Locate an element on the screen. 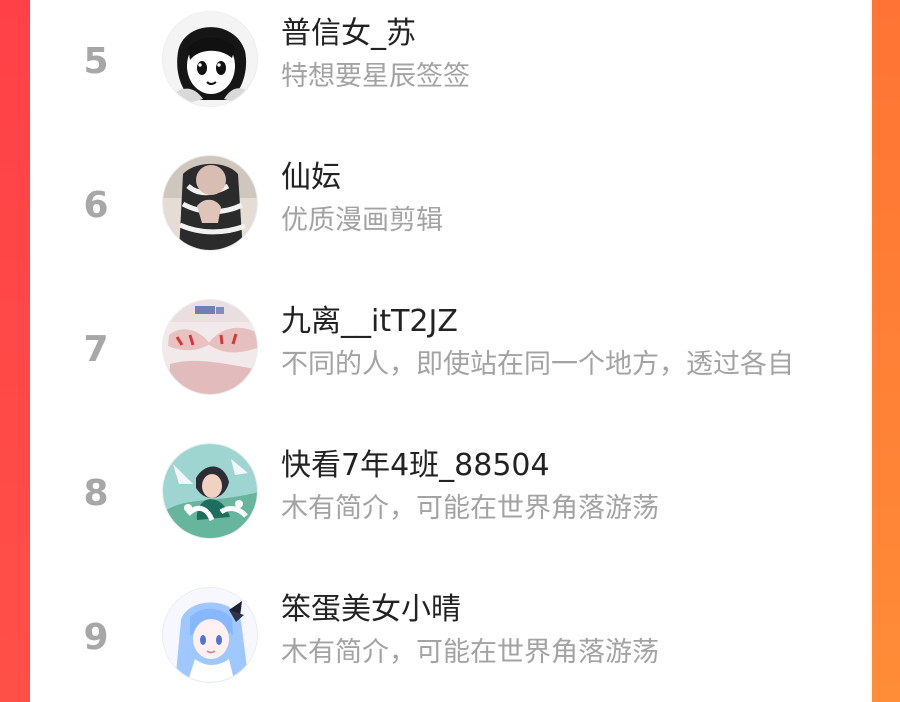  rank-number: 7 is located at coordinates (96, 349).